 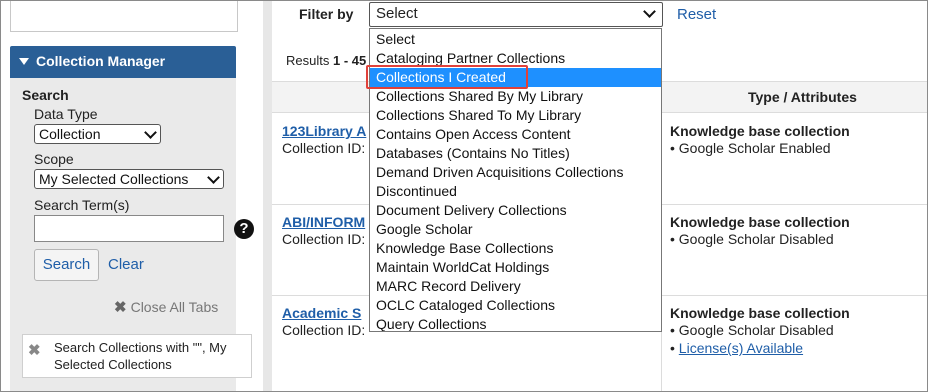 I want to click on dropdown-option: Databases (Contains No Titles), so click(x=515, y=153).